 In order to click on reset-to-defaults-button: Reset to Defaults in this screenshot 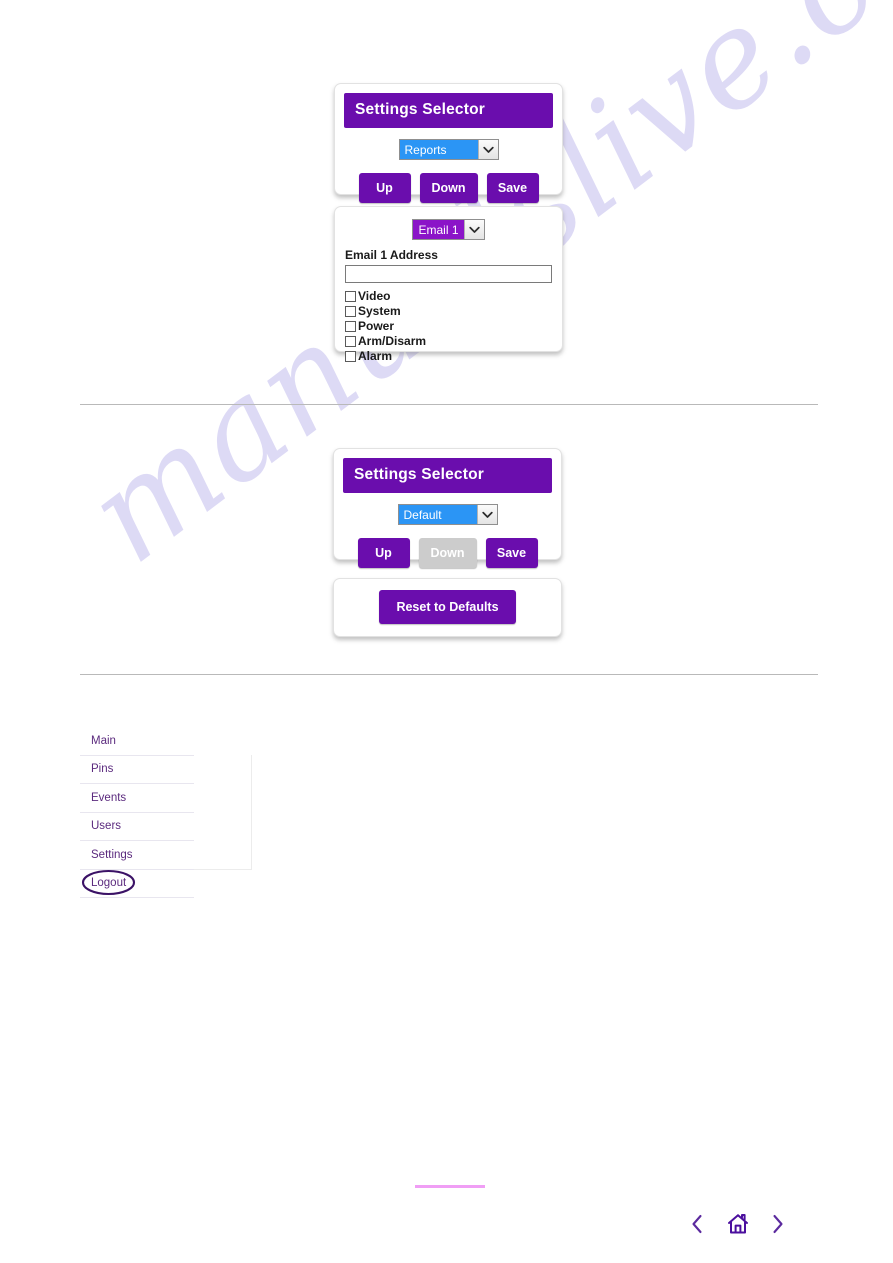, I will do `click(447, 607)`.